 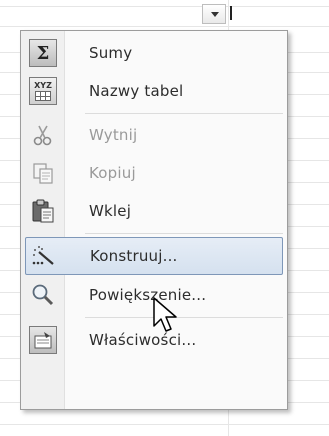 I want to click on scissors-icon, so click(x=42, y=135).